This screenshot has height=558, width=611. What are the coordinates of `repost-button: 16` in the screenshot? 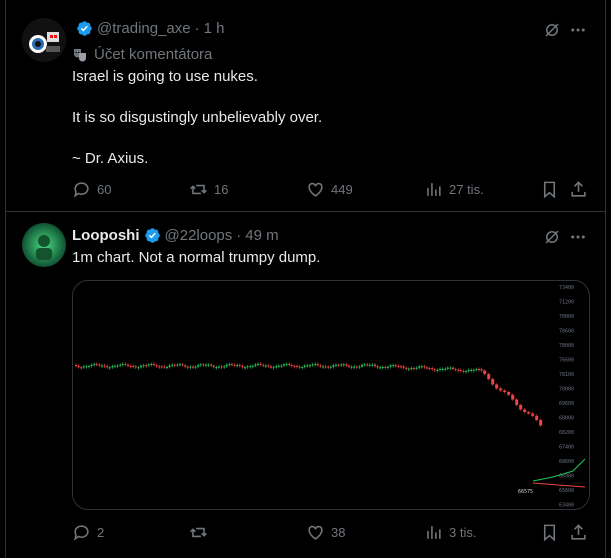 It's located at (208, 189).